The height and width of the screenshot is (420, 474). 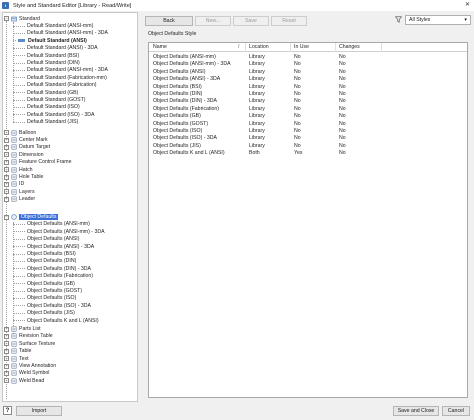 What do you see at coordinates (29, 343) in the screenshot?
I see `tree-node-category: + Surface Texture` at bounding box center [29, 343].